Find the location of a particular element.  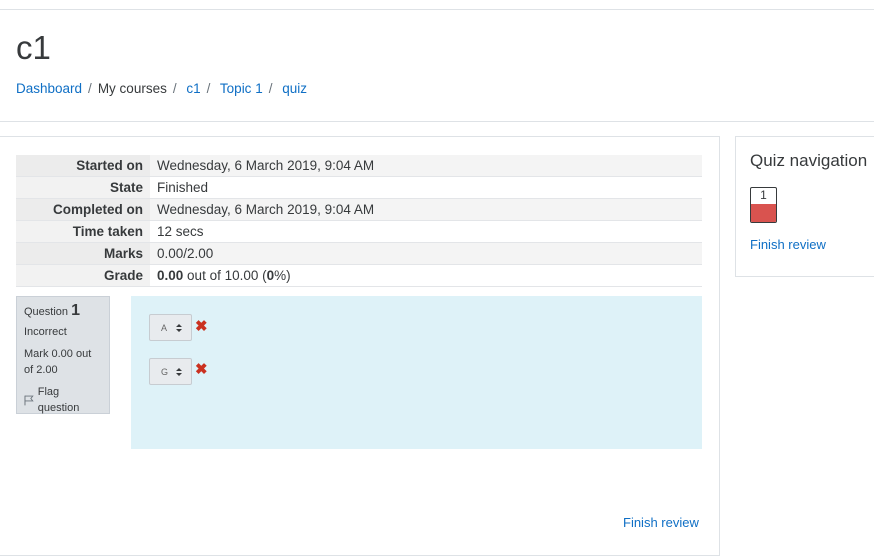

quiz-nav-question-button: 1 is located at coordinates (763, 205).